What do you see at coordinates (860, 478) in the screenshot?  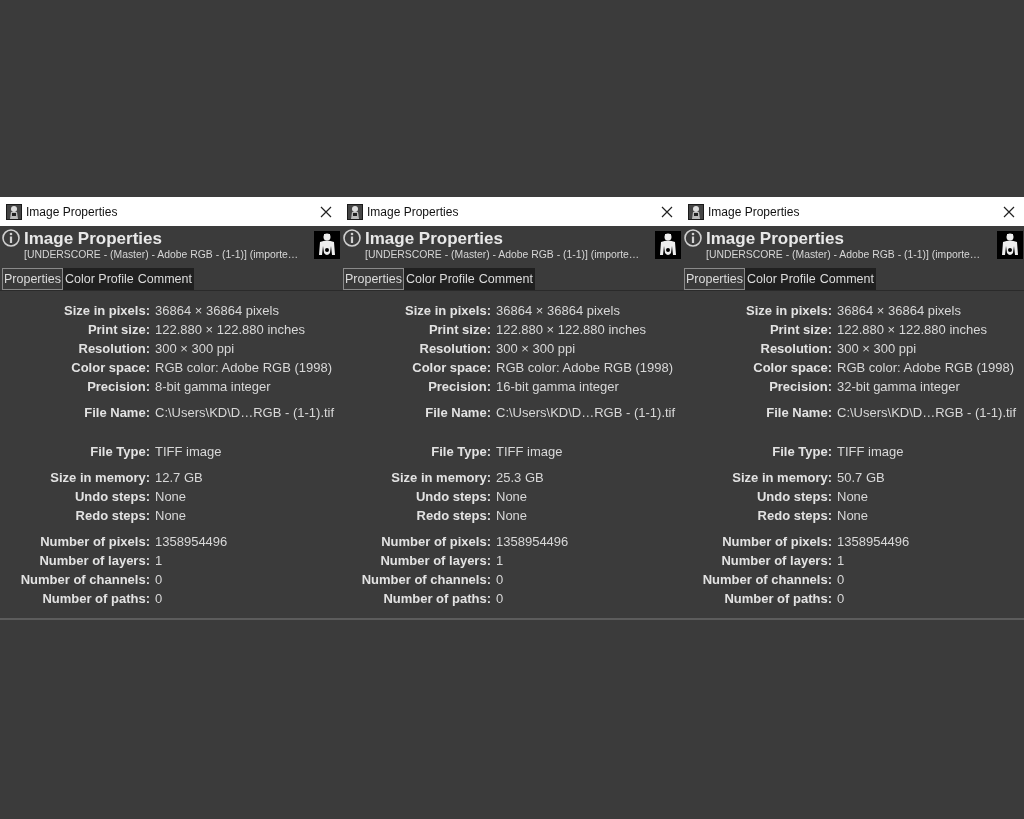 I see `property-value: 50.7 GB` at bounding box center [860, 478].